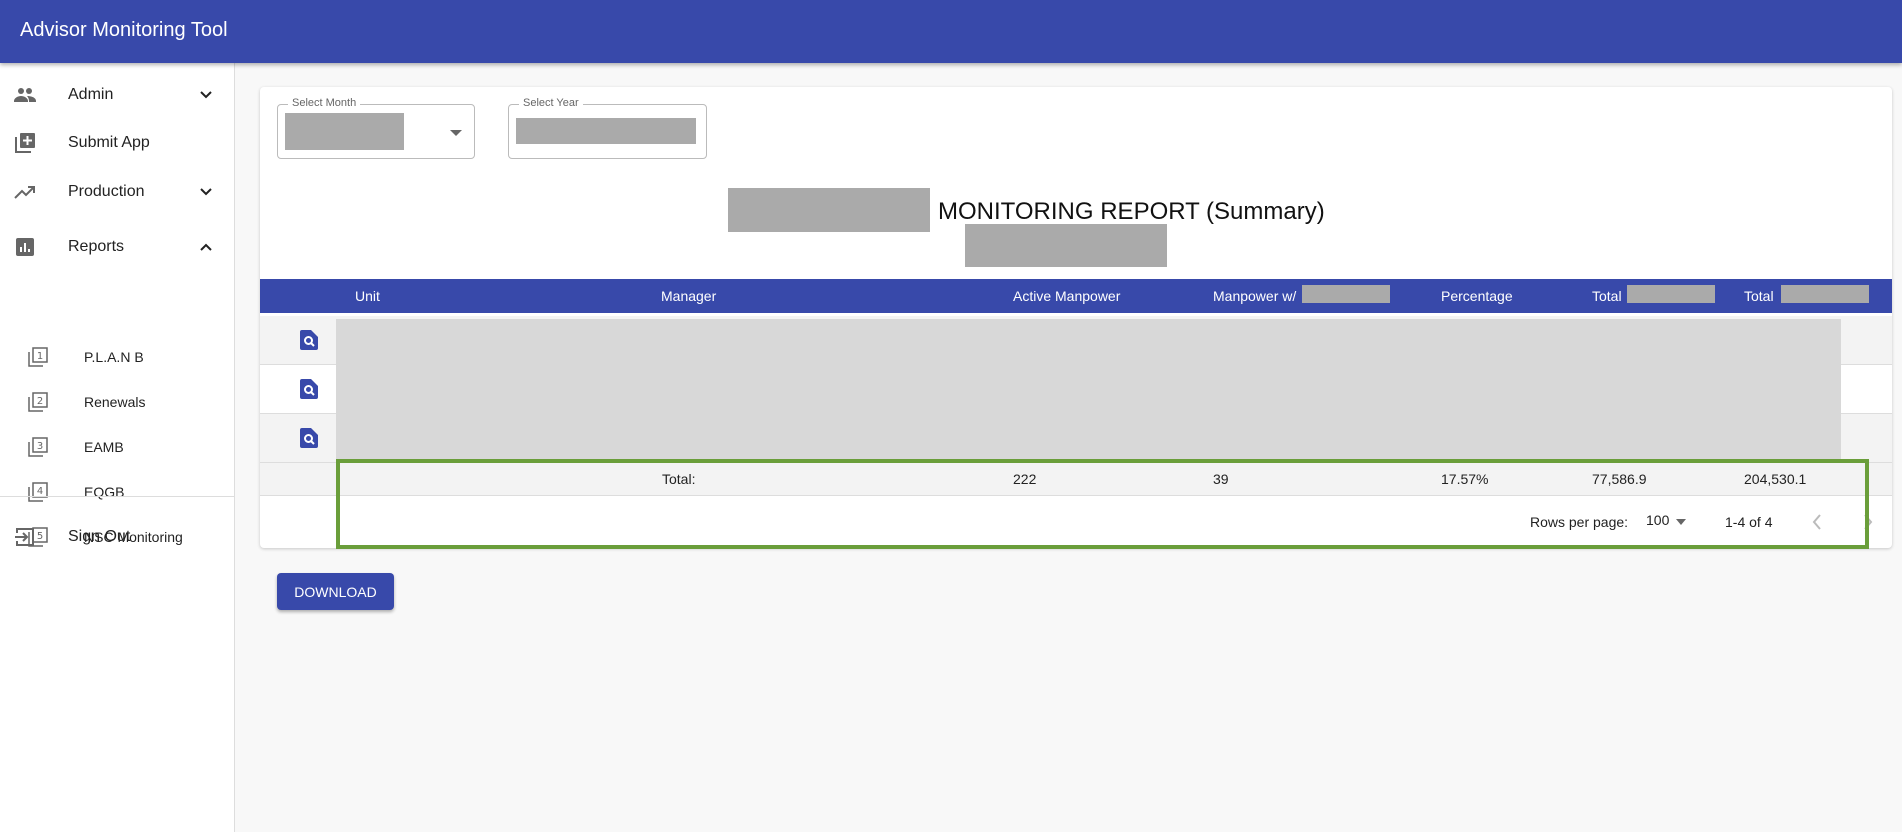 The width and height of the screenshot is (1902, 832). What do you see at coordinates (1817, 522) in the screenshot?
I see `previous-page-icon` at bounding box center [1817, 522].